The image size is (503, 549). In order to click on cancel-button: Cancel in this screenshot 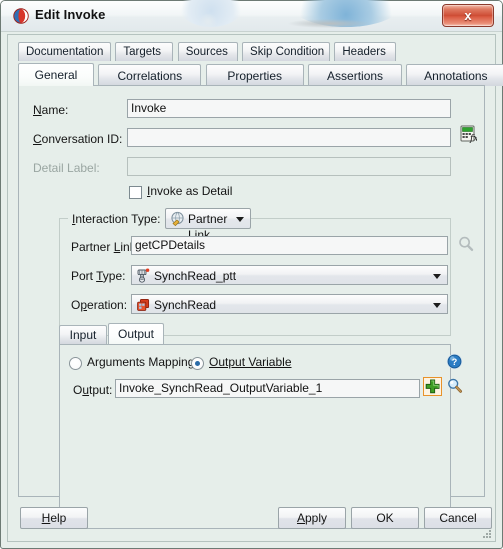, I will do `click(458, 518)`.